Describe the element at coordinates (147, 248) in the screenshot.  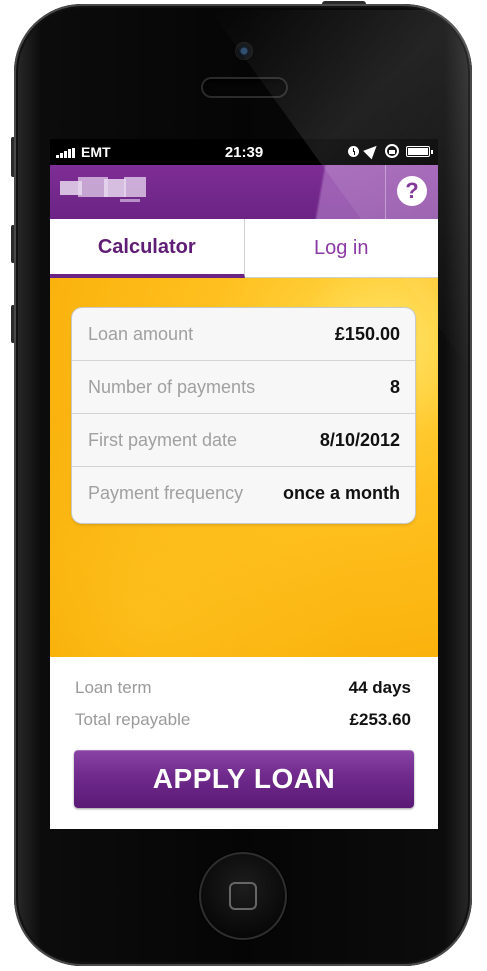
I see `tab-calculator: Calculator` at that location.